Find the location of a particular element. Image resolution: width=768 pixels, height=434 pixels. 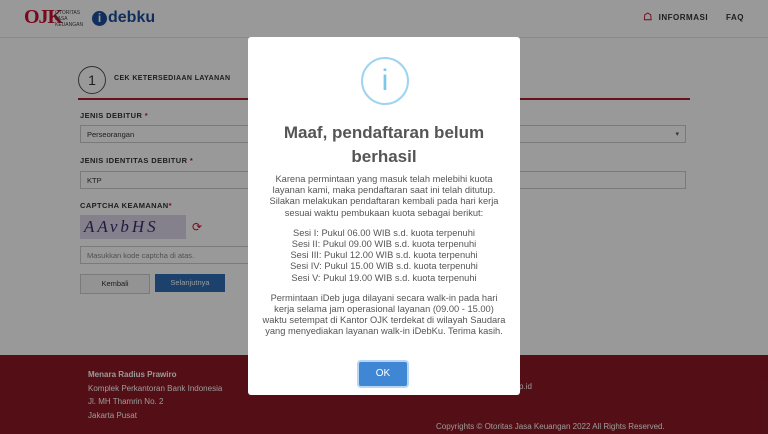

modal-title: Maaf, pendaftaran belum berhasil is located at coordinates (384, 144).